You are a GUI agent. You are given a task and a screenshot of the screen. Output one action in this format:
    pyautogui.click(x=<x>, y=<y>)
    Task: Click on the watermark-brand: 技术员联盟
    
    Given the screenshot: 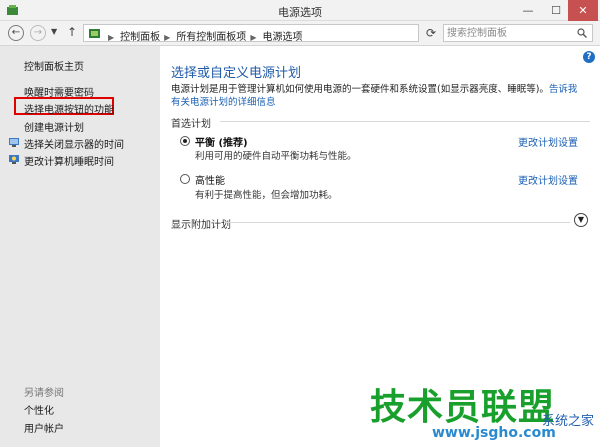 What is the action you would take?
    pyautogui.click(x=463, y=407)
    